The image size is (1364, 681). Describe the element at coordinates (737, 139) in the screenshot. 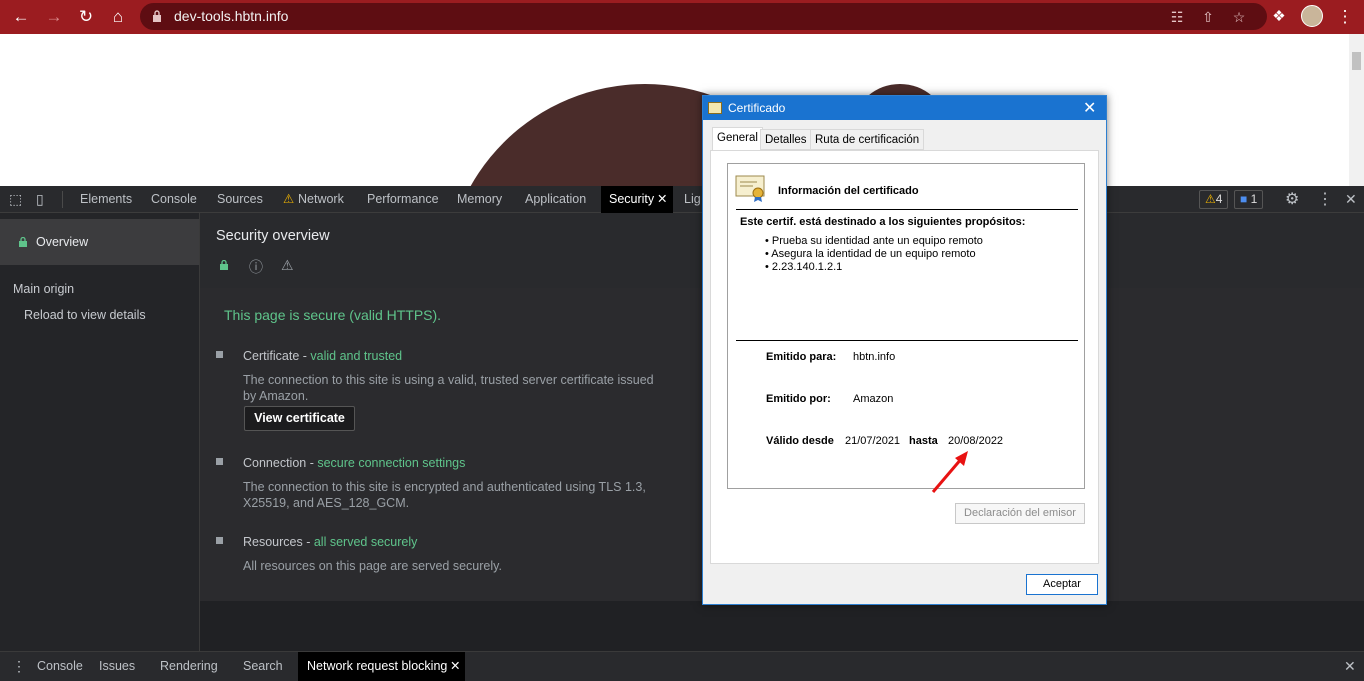

I see `tab-general: General` at that location.